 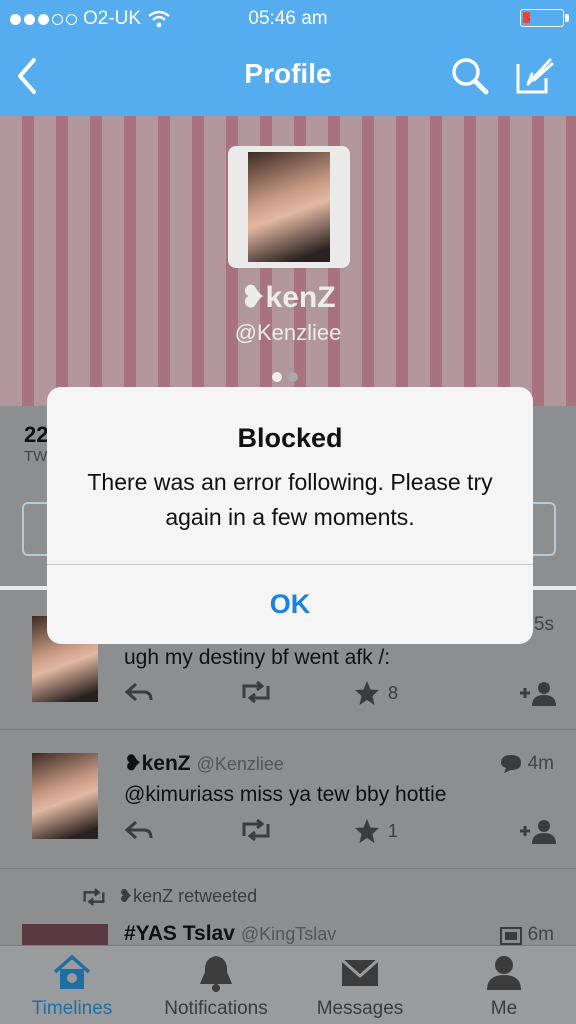 What do you see at coordinates (504, 973) in the screenshot?
I see `person-icon` at bounding box center [504, 973].